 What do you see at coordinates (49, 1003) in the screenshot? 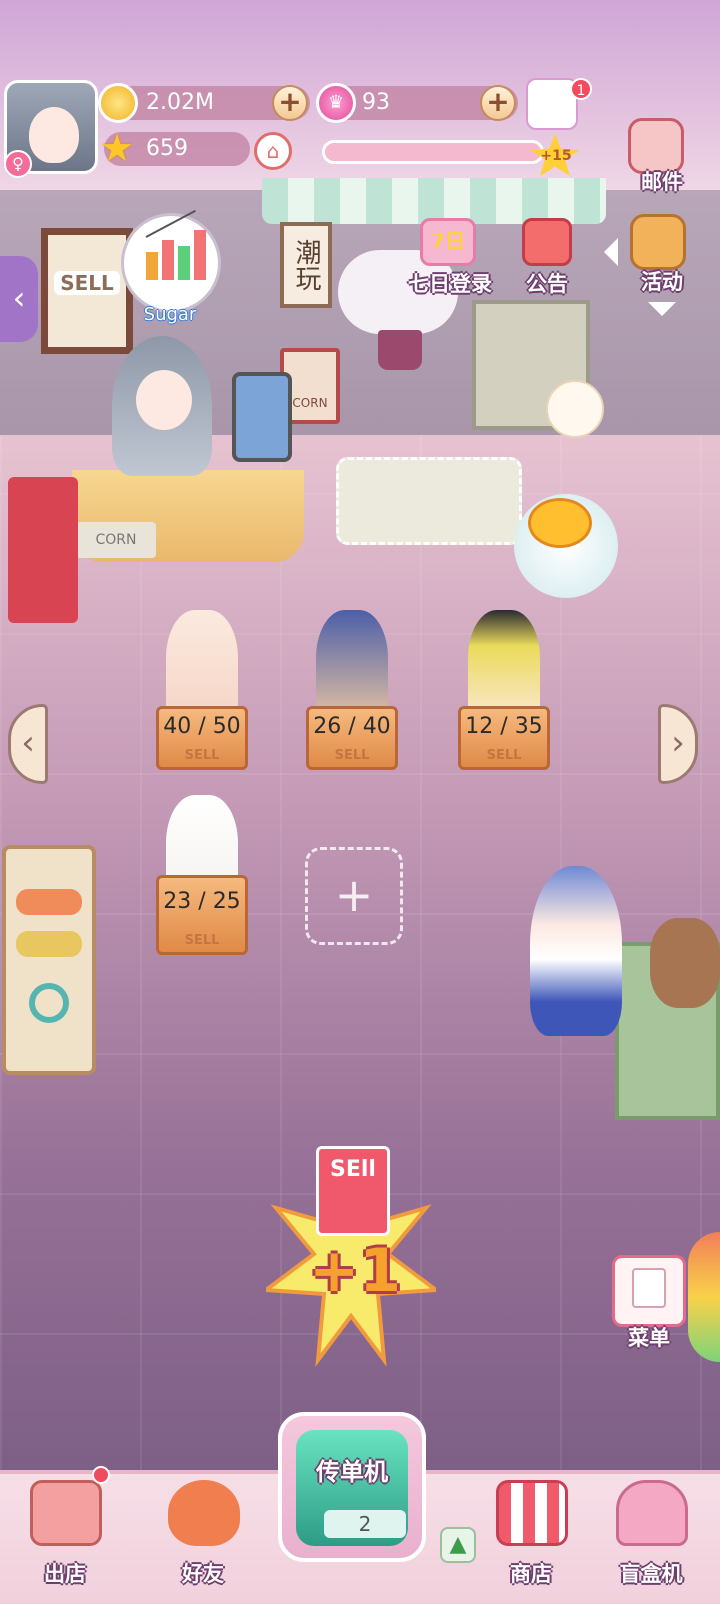
I see `tape-roll` at bounding box center [49, 1003].